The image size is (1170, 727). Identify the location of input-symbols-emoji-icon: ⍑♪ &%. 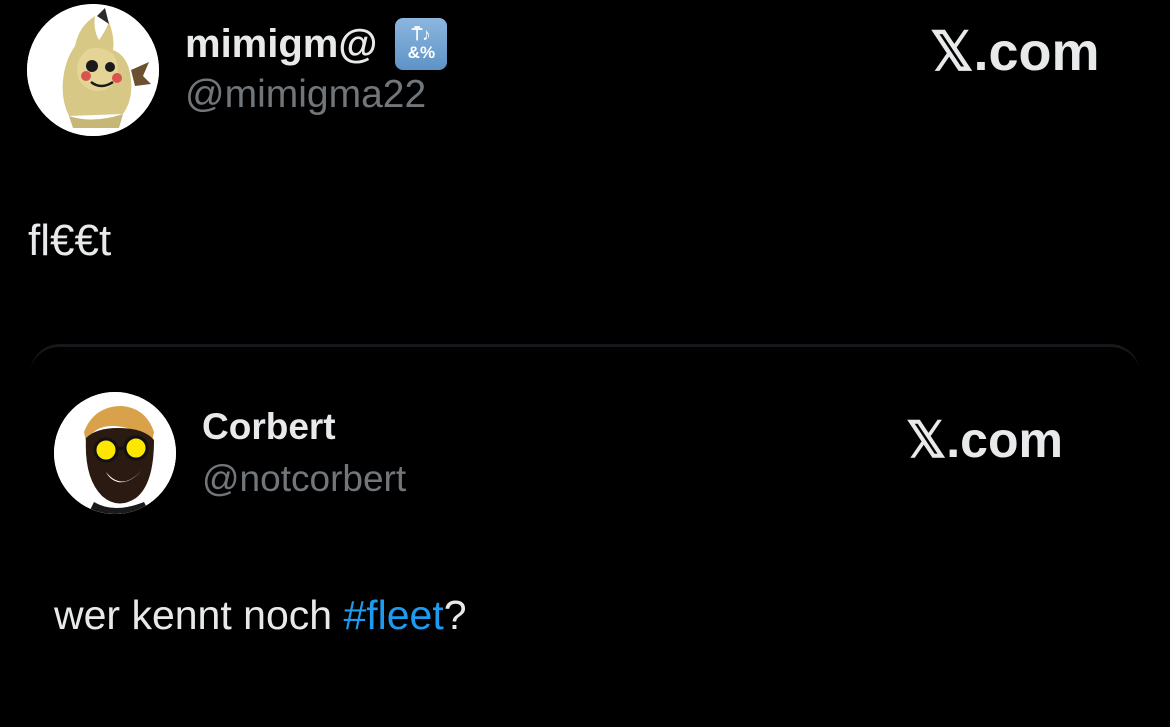
(421, 44).